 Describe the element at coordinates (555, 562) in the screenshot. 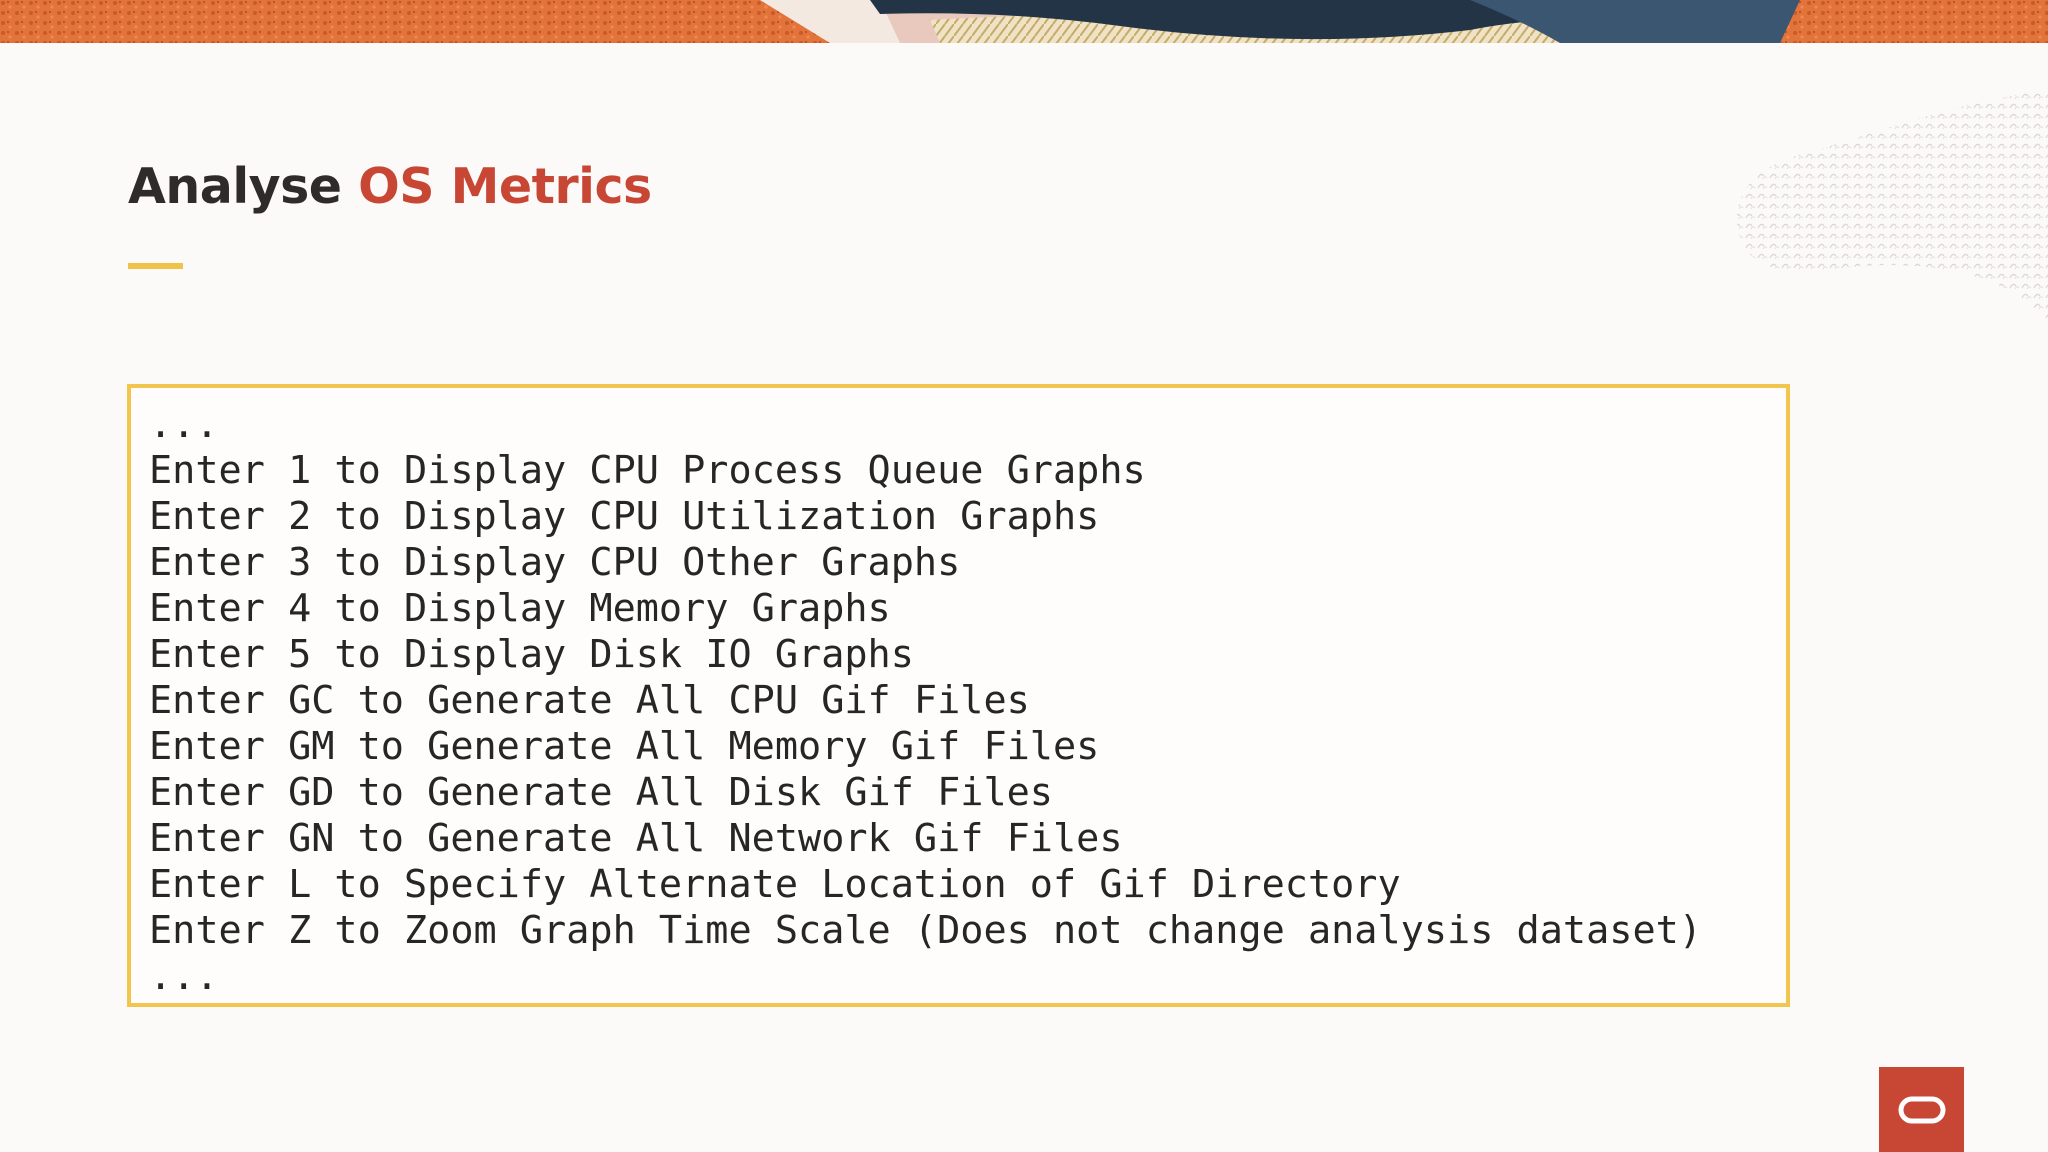

I see `code-line: Enter 3 to Display CPU Other Graphs` at that location.